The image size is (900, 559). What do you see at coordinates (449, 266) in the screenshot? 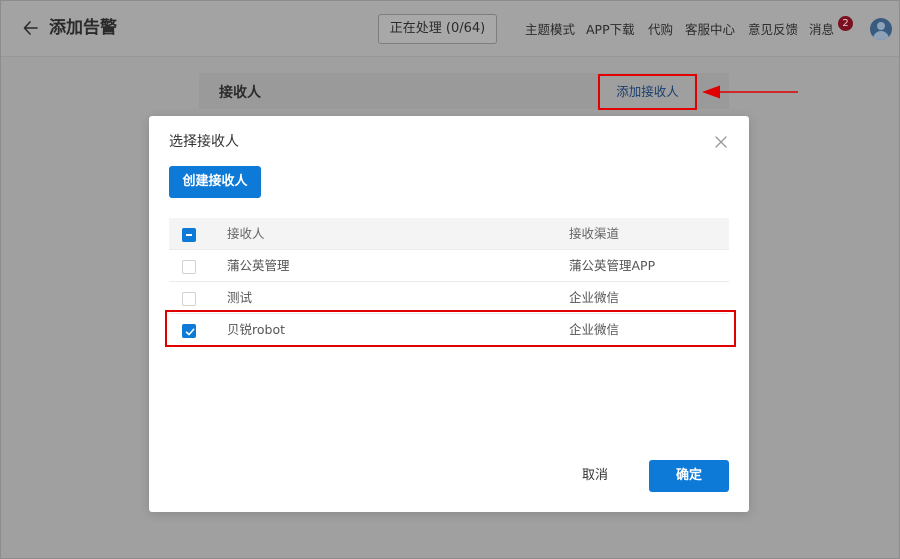
I see `table-row: 蒲公英管理 蒲公英管理APP` at bounding box center [449, 266].